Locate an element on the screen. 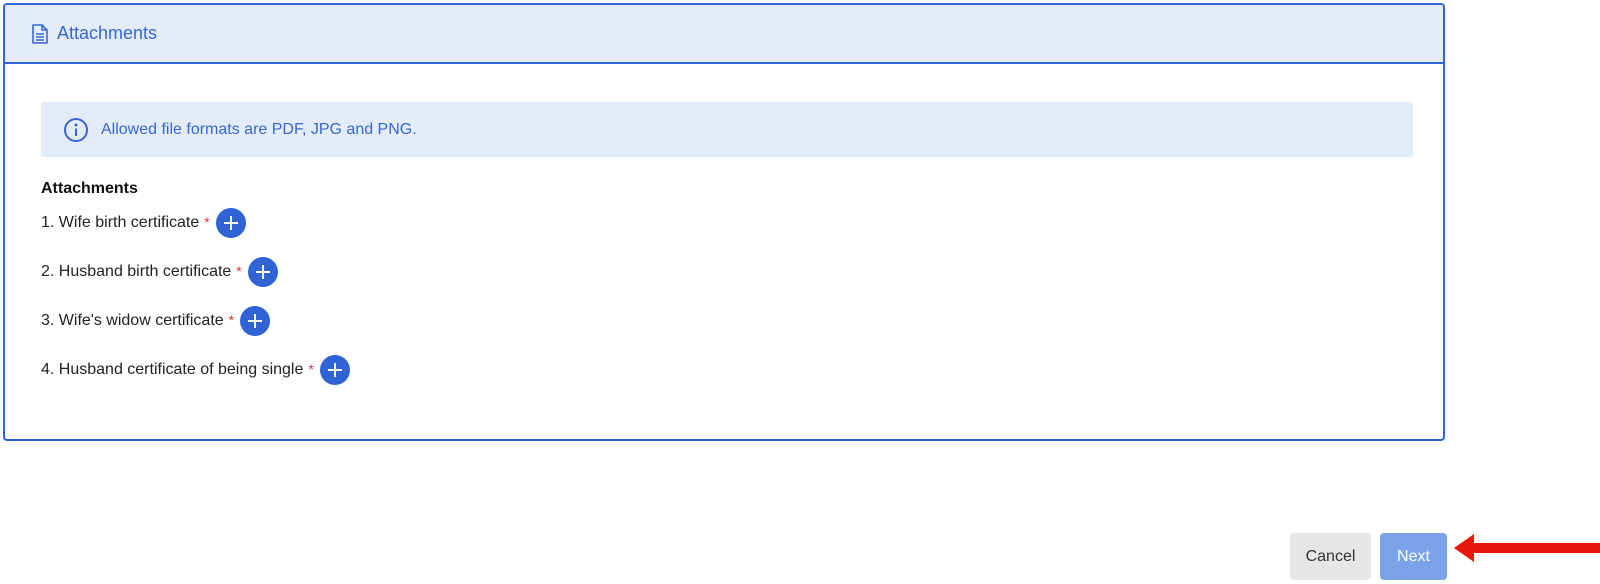  attachment-item: 3. Wife's widow certificate * is located at coordinates (195, 330).